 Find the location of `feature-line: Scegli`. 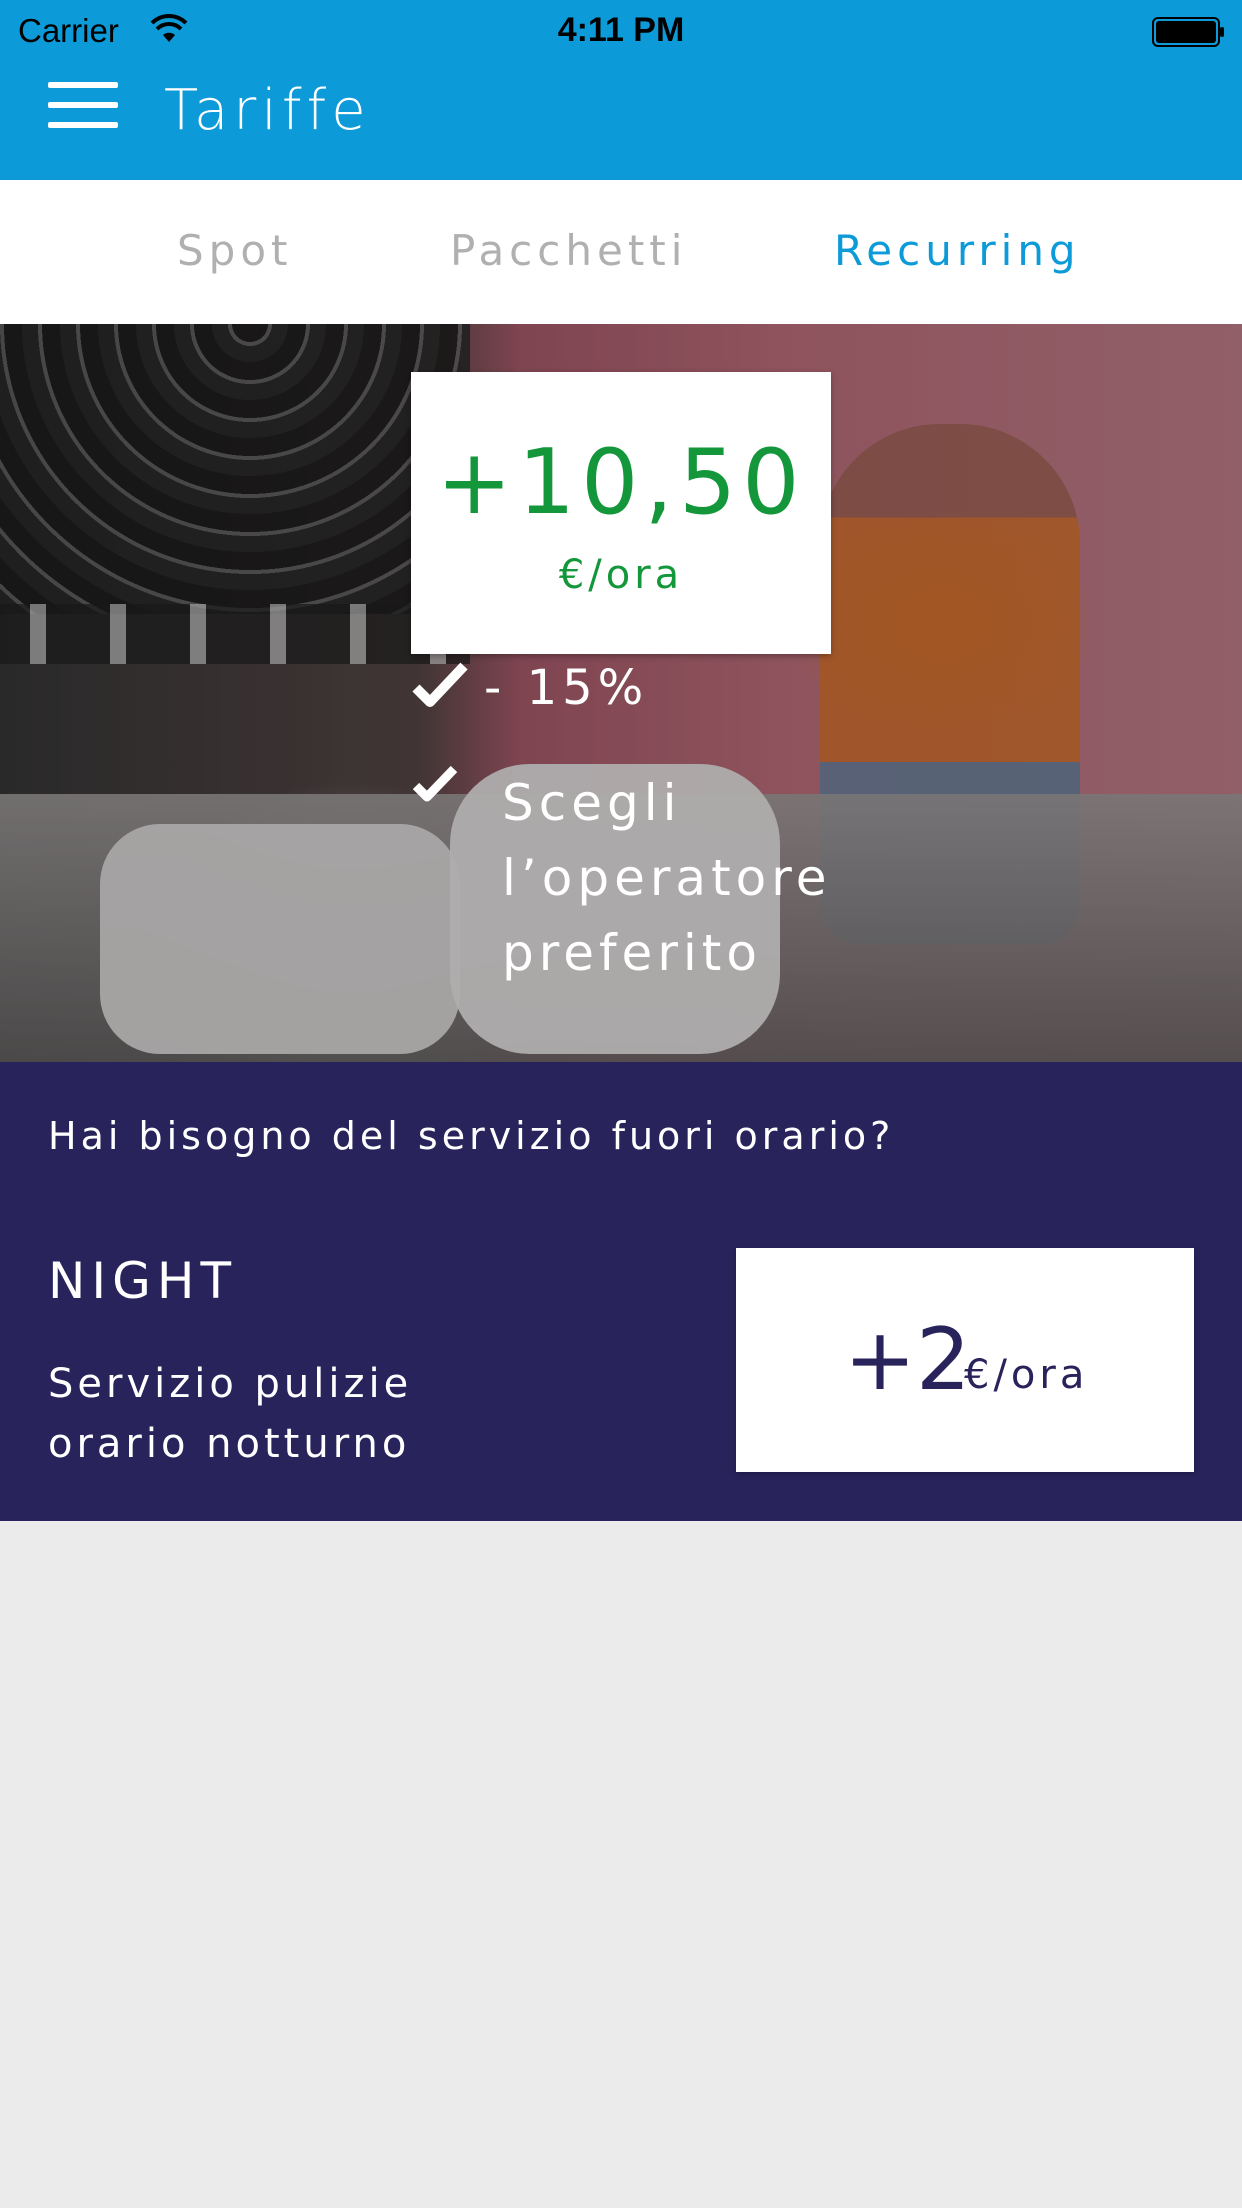

feature-line: Scegli is located at coordinates (592, 803).